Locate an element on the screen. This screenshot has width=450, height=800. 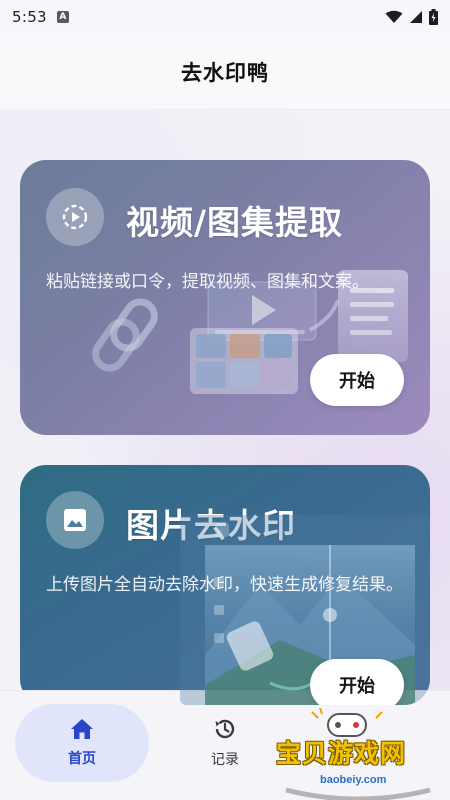
app-bar: 去水印鸭 is located at coordinates (225, 72).